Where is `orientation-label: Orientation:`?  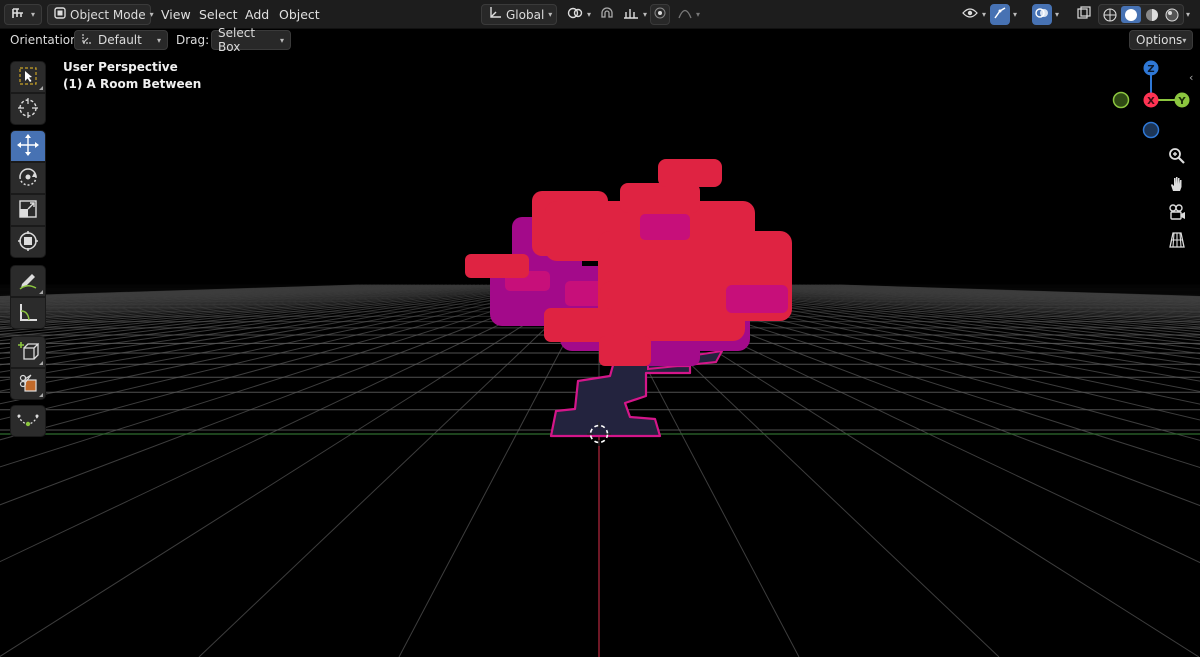 orientation-label: Orientation: is located at coordinates (46, 40).